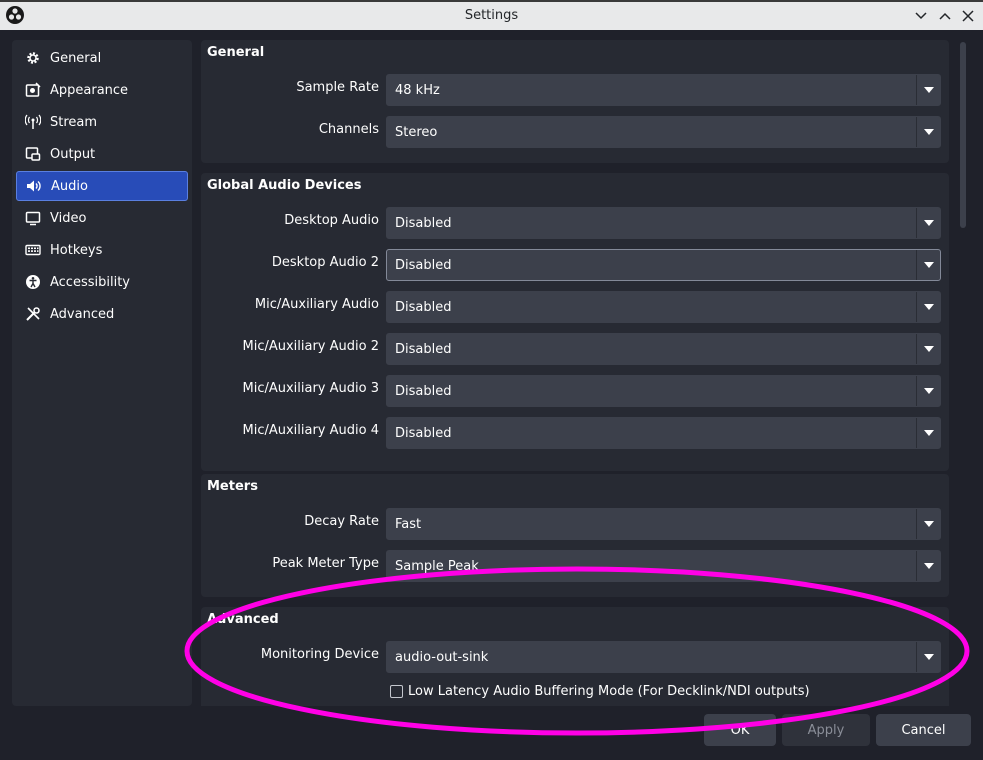 Image resolution: width=983 pixels, height=760 pixels. I want to click on cancel-button: Cancel, so click(923, 730).